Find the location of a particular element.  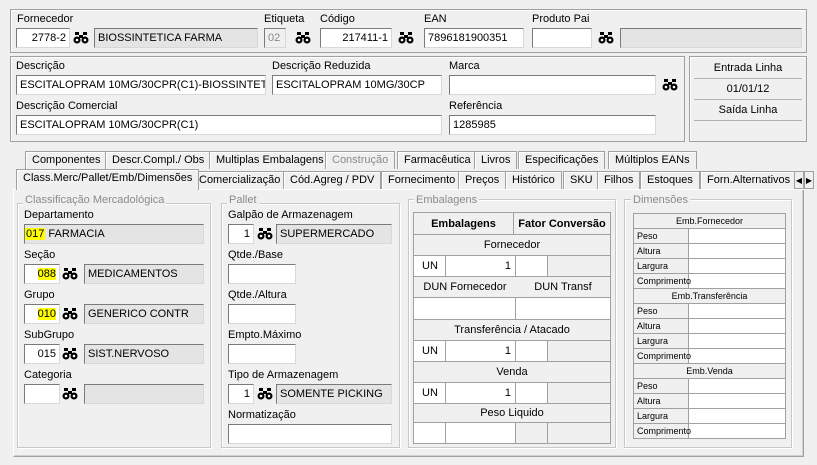

grupo-code: 010 is located at coordinates (46, 314).